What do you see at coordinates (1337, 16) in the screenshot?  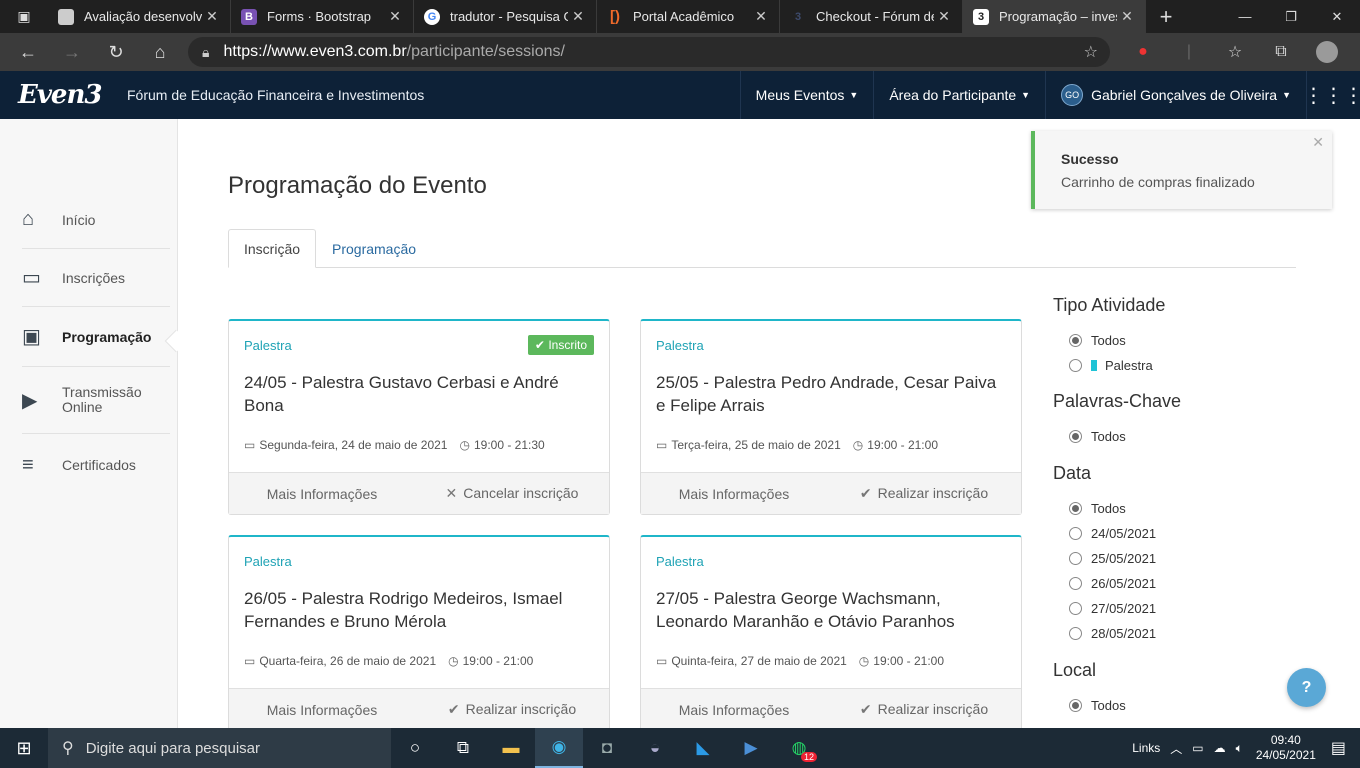 I see `close-window-icon: ✕` at bounding box center [1337, 16].